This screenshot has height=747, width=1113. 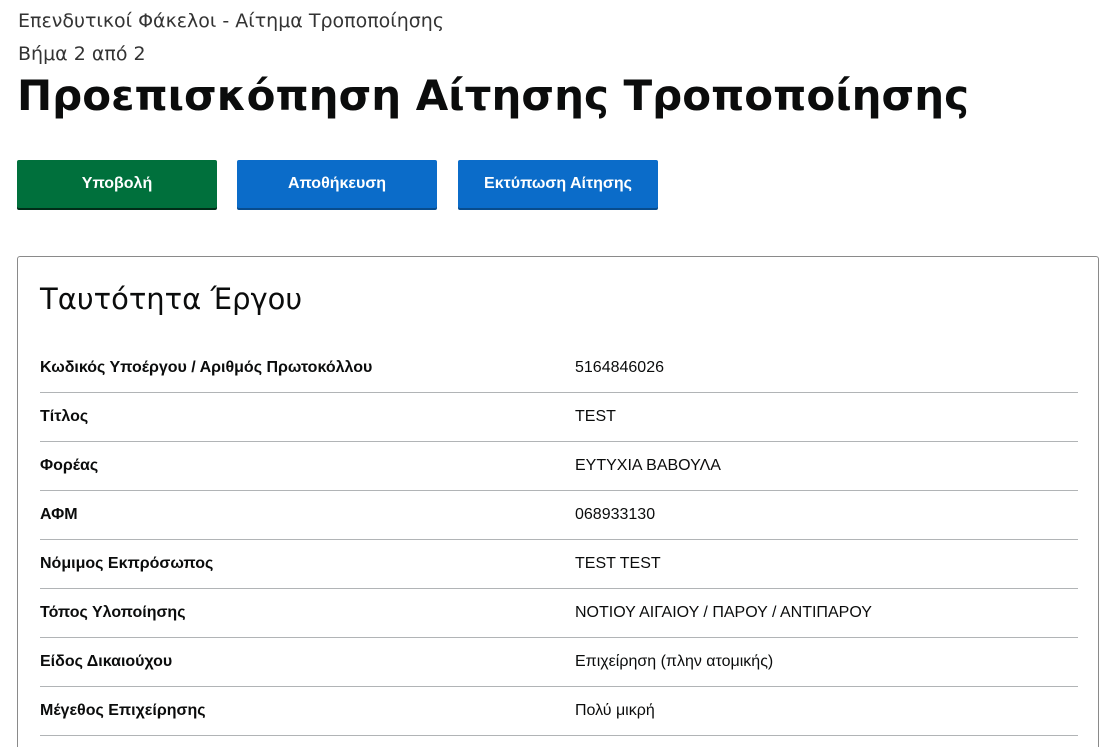 What do you see at coordinates (82, 54) in the screenshot?
I see `step-indicator: Βήμα 2 από 2` at bounding box center [82, 54].